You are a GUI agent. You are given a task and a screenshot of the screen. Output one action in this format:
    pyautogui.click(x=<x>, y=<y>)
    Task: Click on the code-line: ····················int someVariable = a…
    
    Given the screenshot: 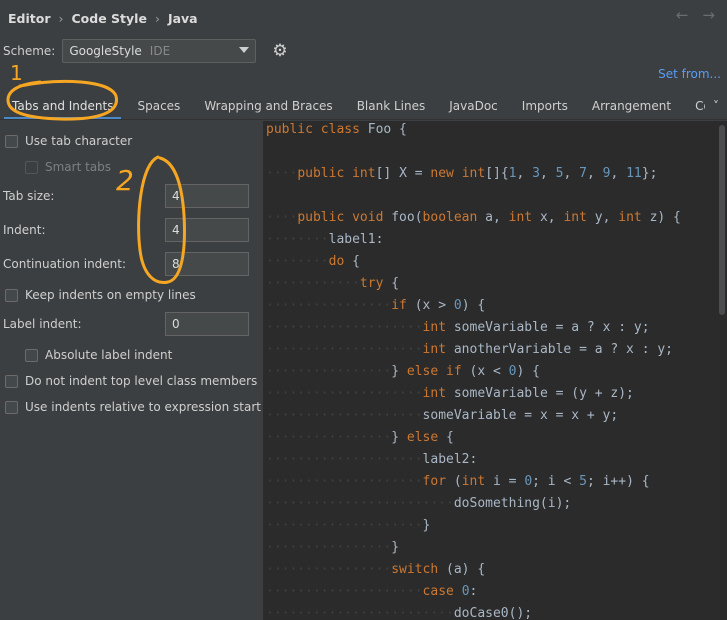 What is the action you would take?
    pyautogui.click(x=458, y=328)
    